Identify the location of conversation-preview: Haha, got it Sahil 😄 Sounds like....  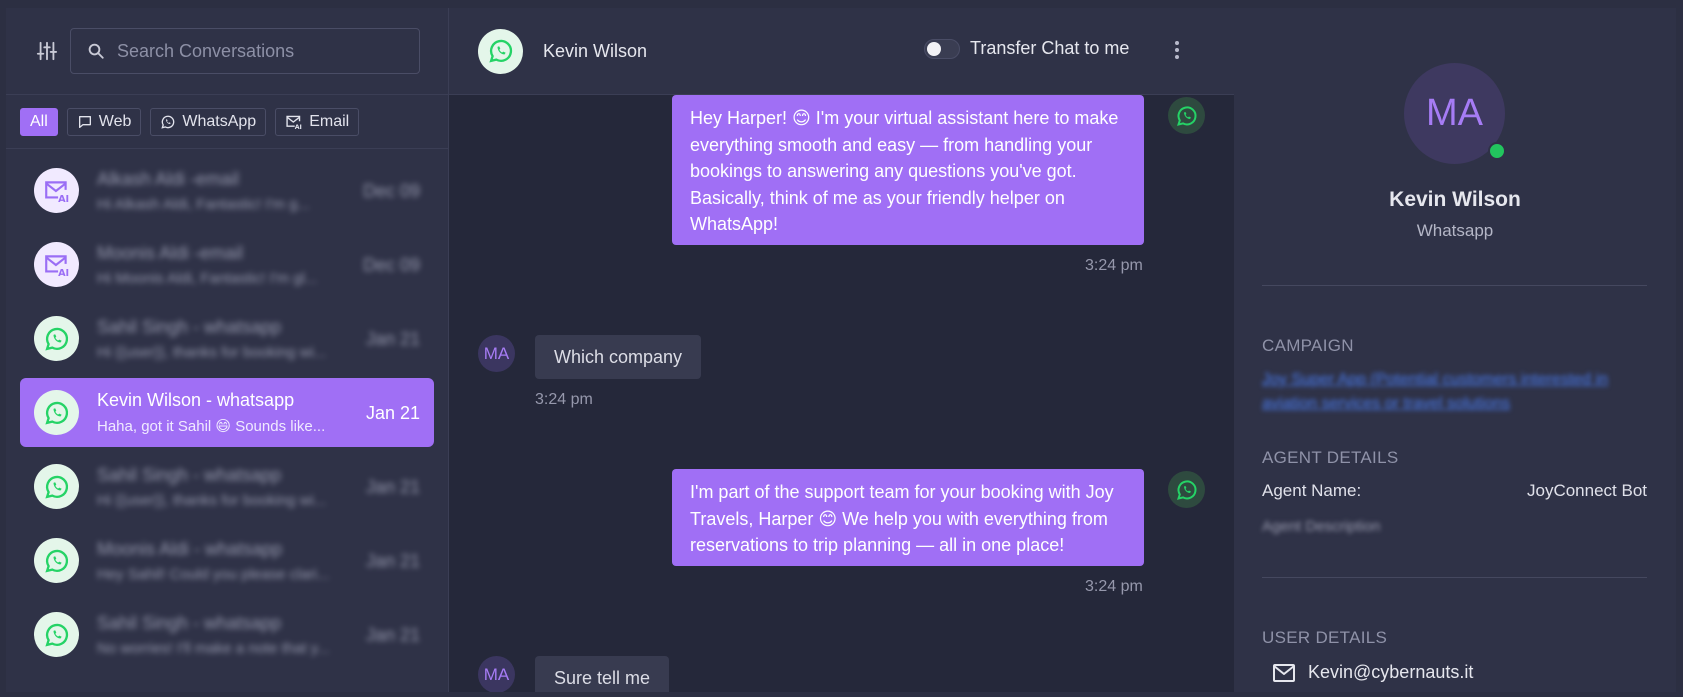
(211, 426).